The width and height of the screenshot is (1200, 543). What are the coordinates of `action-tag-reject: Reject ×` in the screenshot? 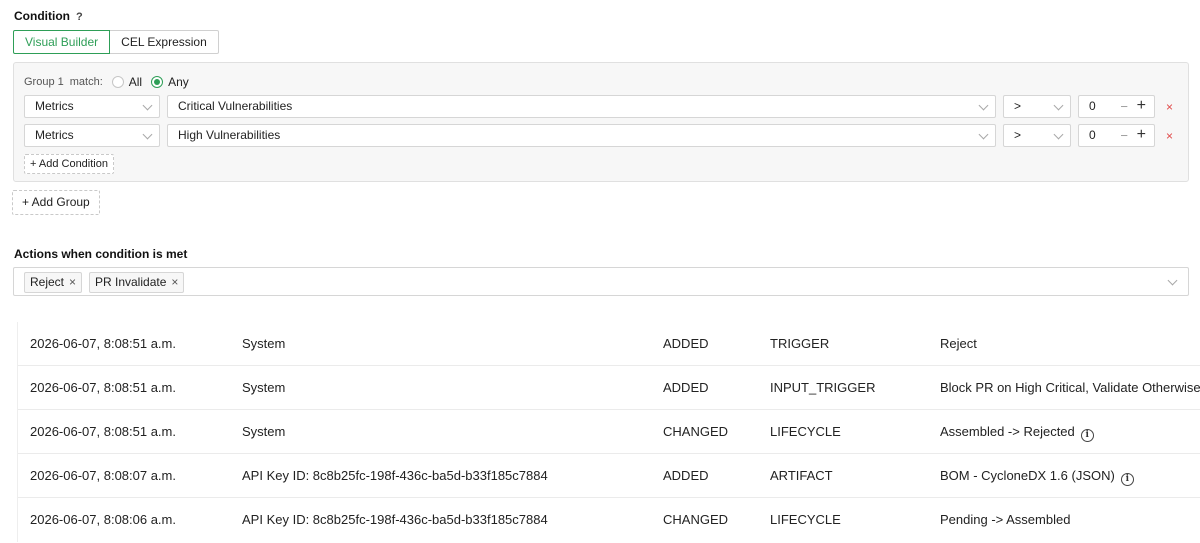 It's located at (53, 282).